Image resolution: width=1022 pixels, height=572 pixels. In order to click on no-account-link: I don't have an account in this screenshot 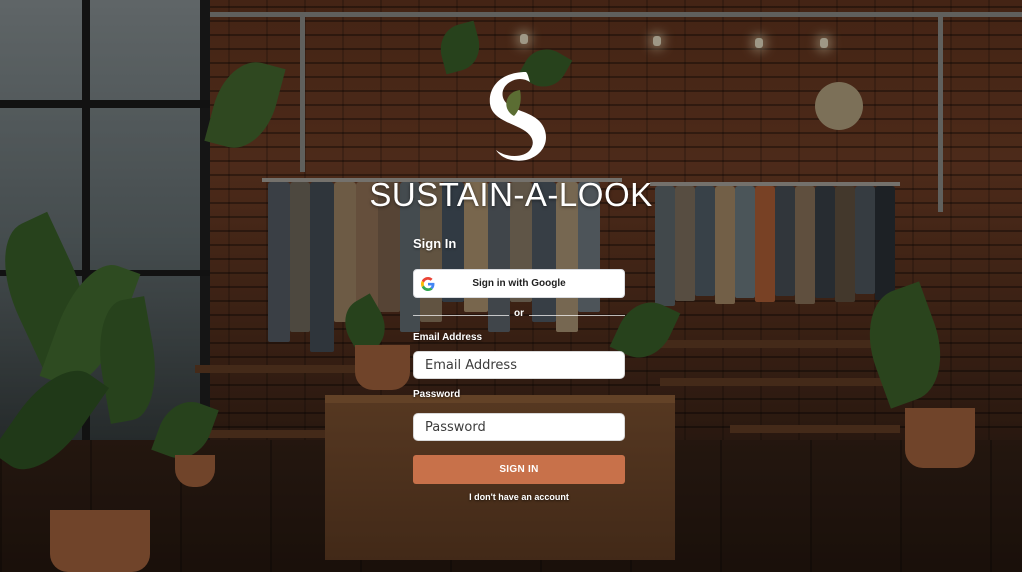, I will do `click(519, 497)`.